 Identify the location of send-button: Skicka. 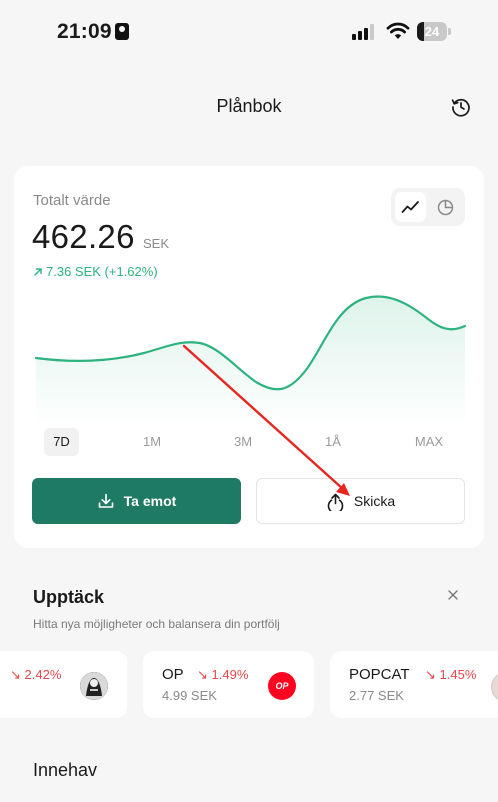
(360, 501).